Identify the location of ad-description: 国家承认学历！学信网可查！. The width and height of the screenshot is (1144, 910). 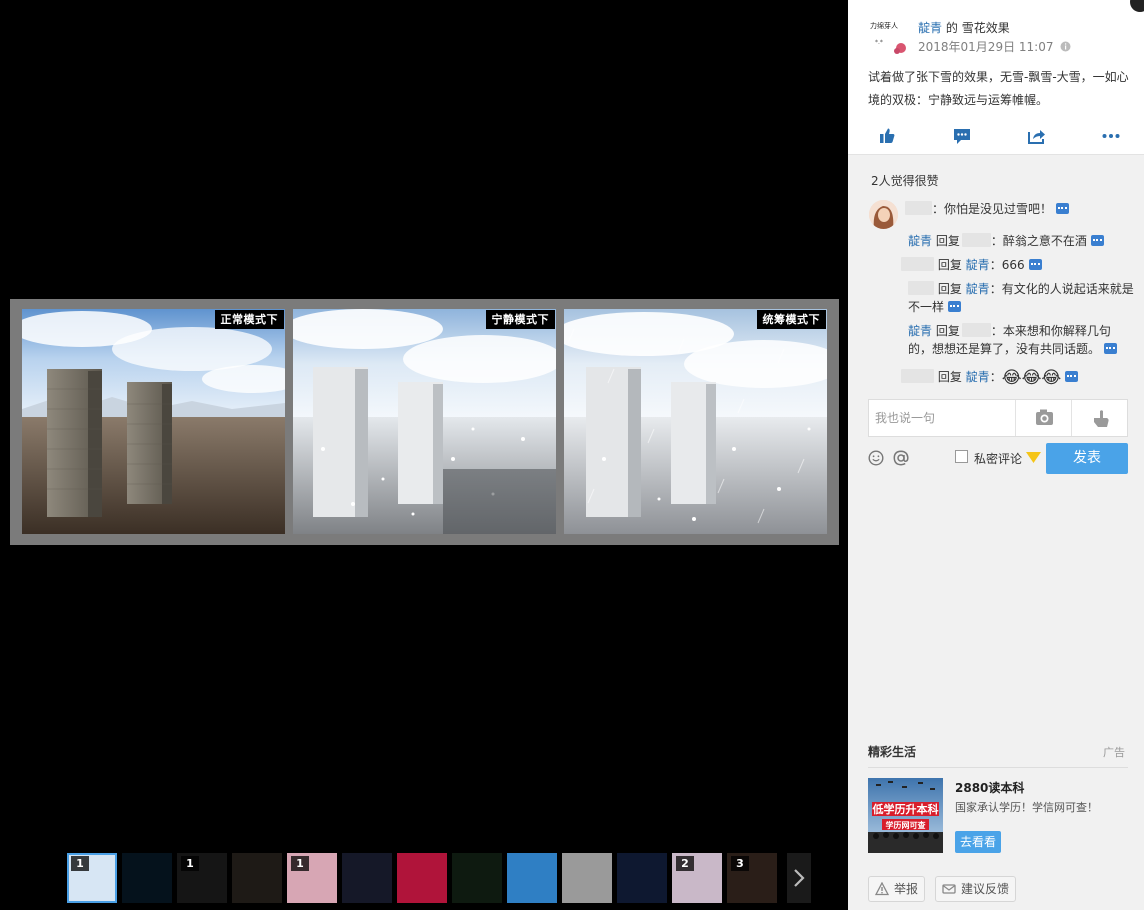
(1026, 807).